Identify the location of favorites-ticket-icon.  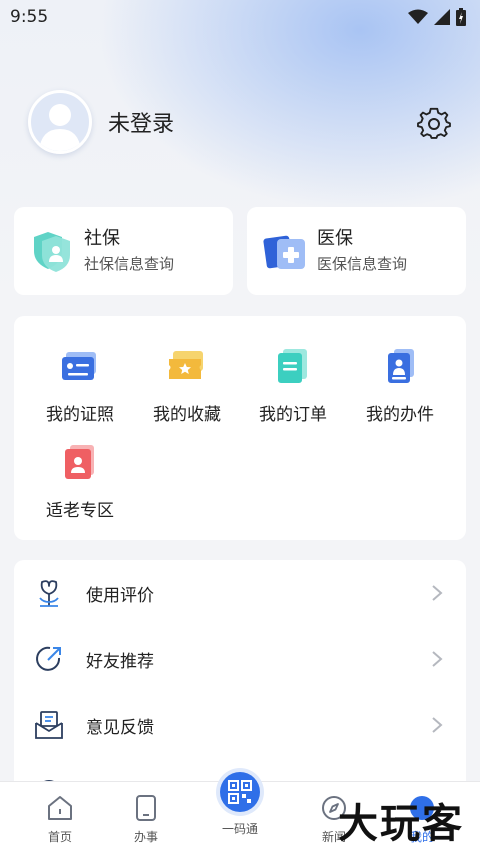
(186, 365).